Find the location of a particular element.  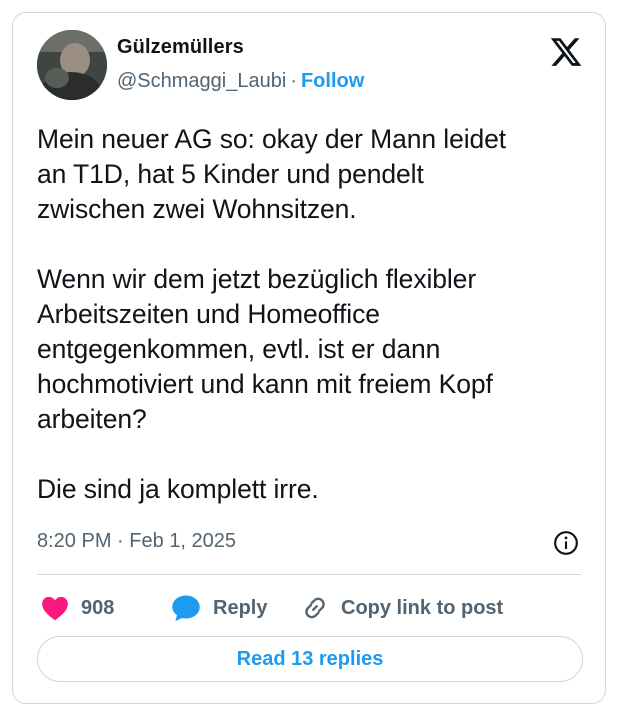

author-name: Gülzemüllers is located at coordinates (180, 47).